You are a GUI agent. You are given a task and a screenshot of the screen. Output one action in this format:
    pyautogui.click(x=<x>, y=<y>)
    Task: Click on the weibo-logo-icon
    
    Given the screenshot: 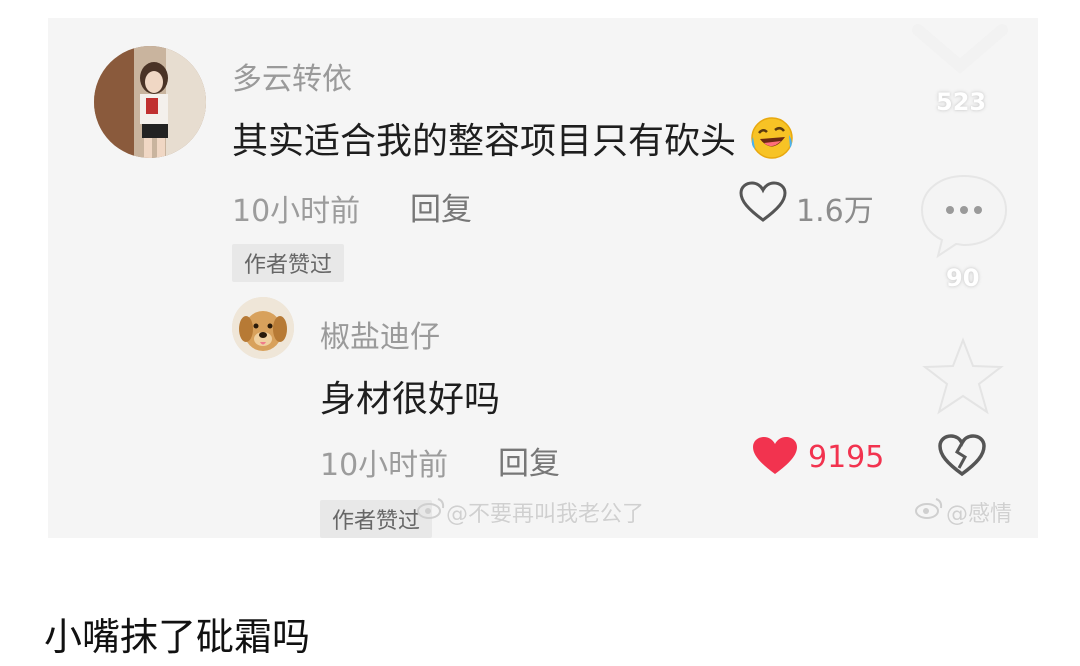 What is the action you would take?
    pyautogui.click(x=431, y=508)
    